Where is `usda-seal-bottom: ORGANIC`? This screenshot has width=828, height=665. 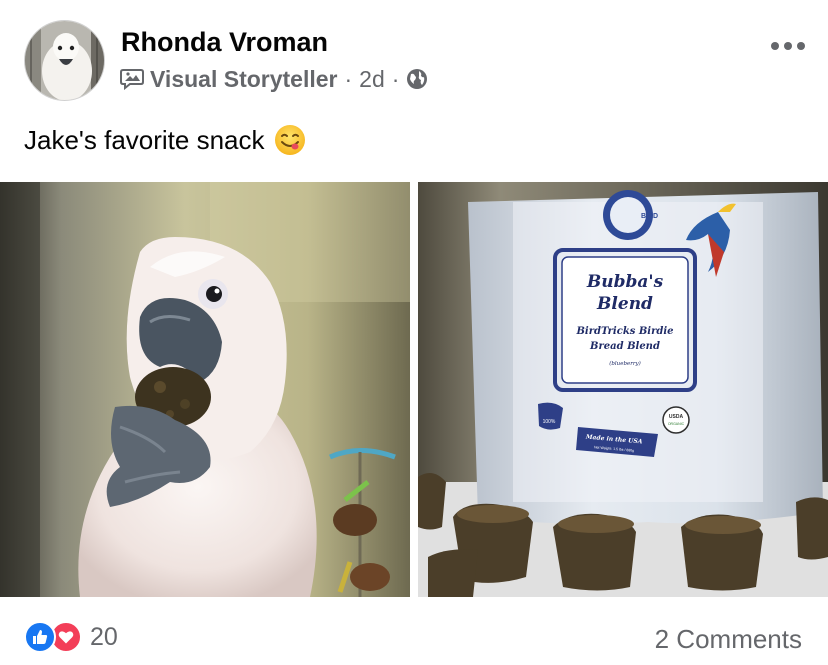 usda-seal-bottom: ORGANIC is located at coordinates (676, 424).